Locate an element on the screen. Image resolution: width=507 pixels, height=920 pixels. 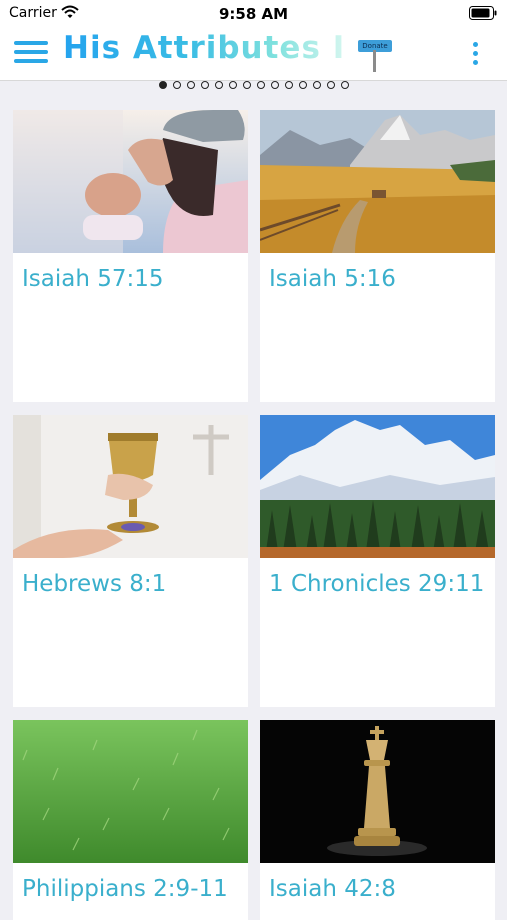
card-hebrews-8-1: Hebrews 8:1 is located at coordinates (130, 561).